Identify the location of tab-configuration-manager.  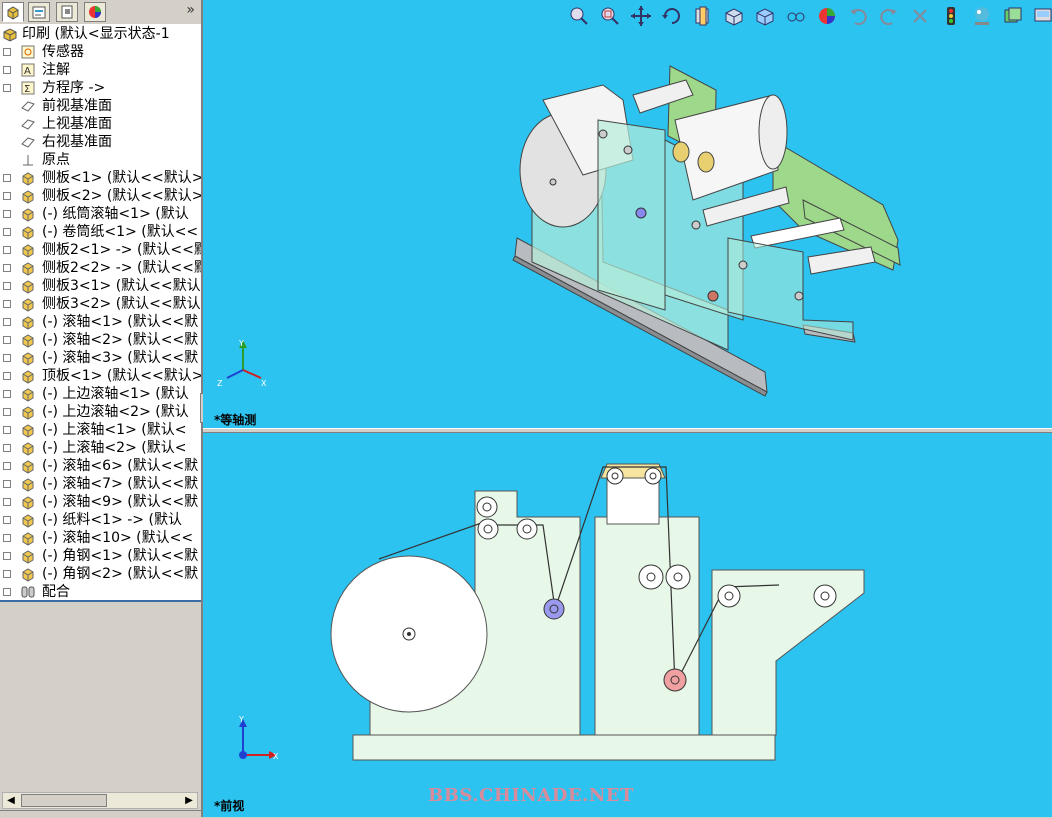
(67, 12).